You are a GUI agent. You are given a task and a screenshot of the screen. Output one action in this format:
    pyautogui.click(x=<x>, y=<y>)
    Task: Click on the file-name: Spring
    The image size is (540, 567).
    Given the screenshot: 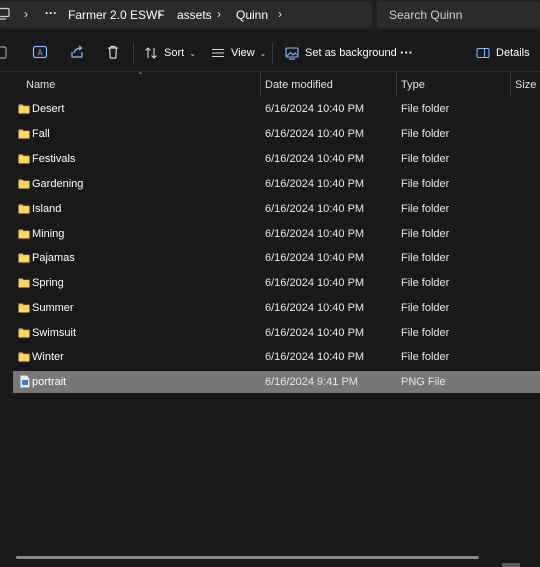 What is the action you would take?
    pyautogui.click(x=48, y=283)
    